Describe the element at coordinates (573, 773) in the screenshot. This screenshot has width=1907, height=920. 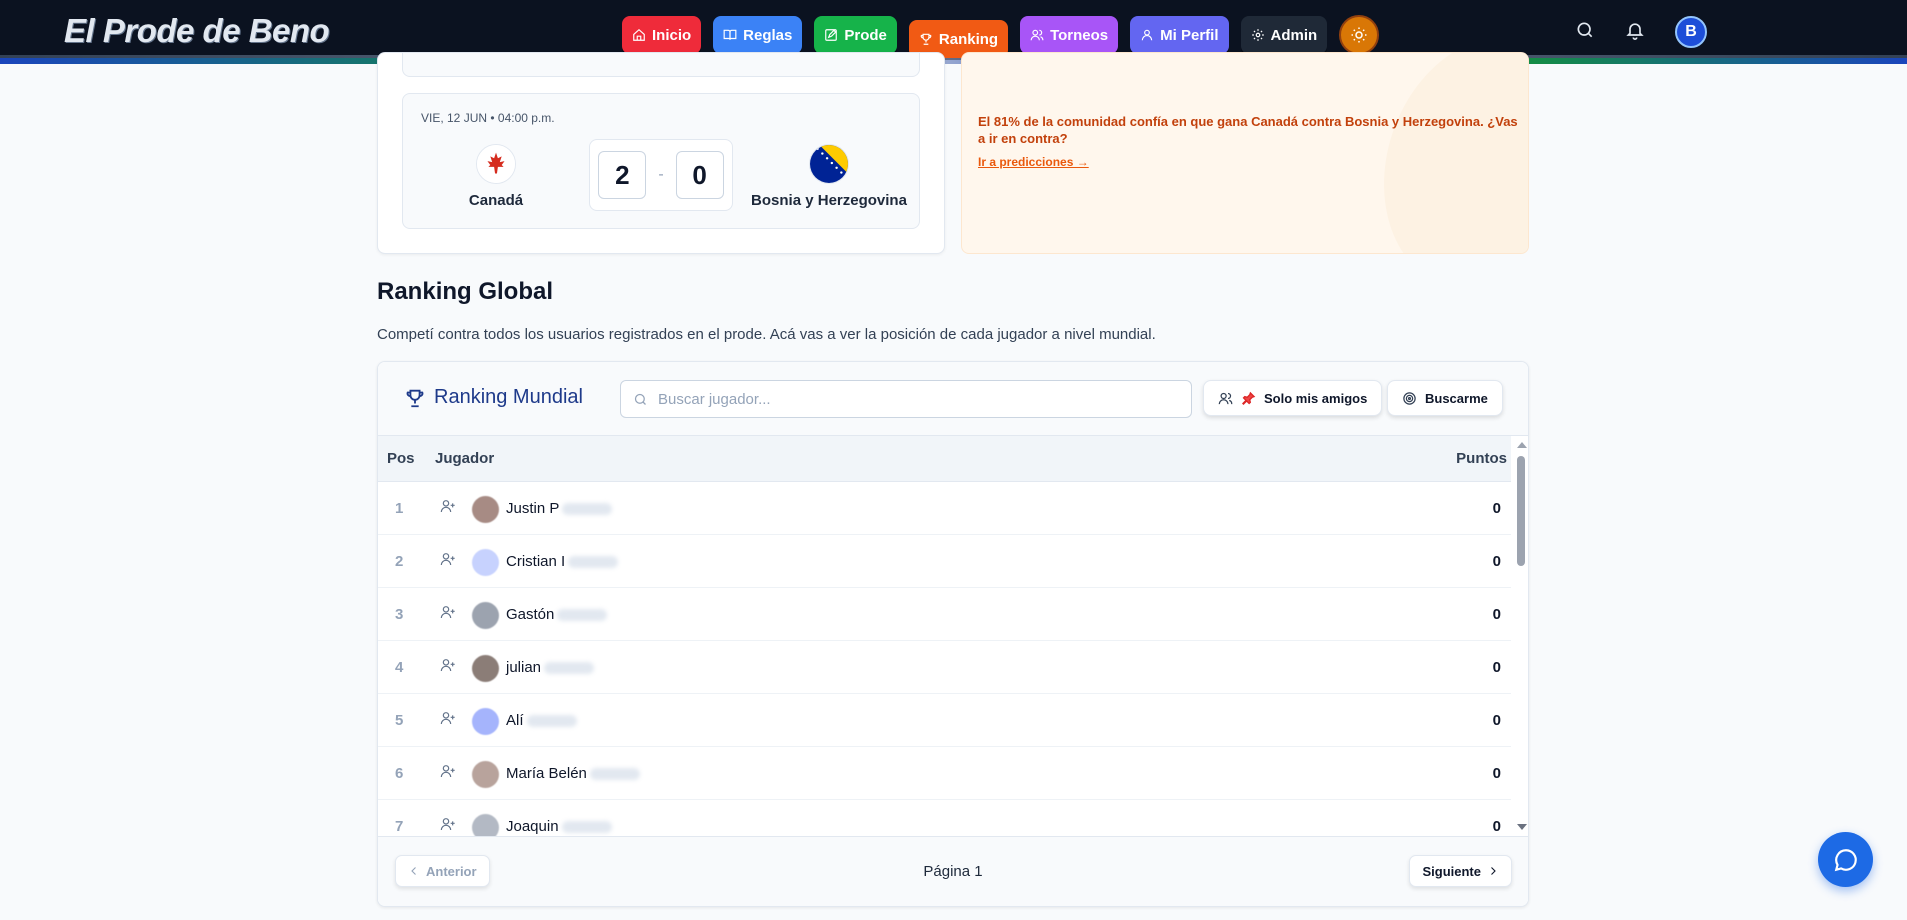
I see `player-name: María Belén` at that location.